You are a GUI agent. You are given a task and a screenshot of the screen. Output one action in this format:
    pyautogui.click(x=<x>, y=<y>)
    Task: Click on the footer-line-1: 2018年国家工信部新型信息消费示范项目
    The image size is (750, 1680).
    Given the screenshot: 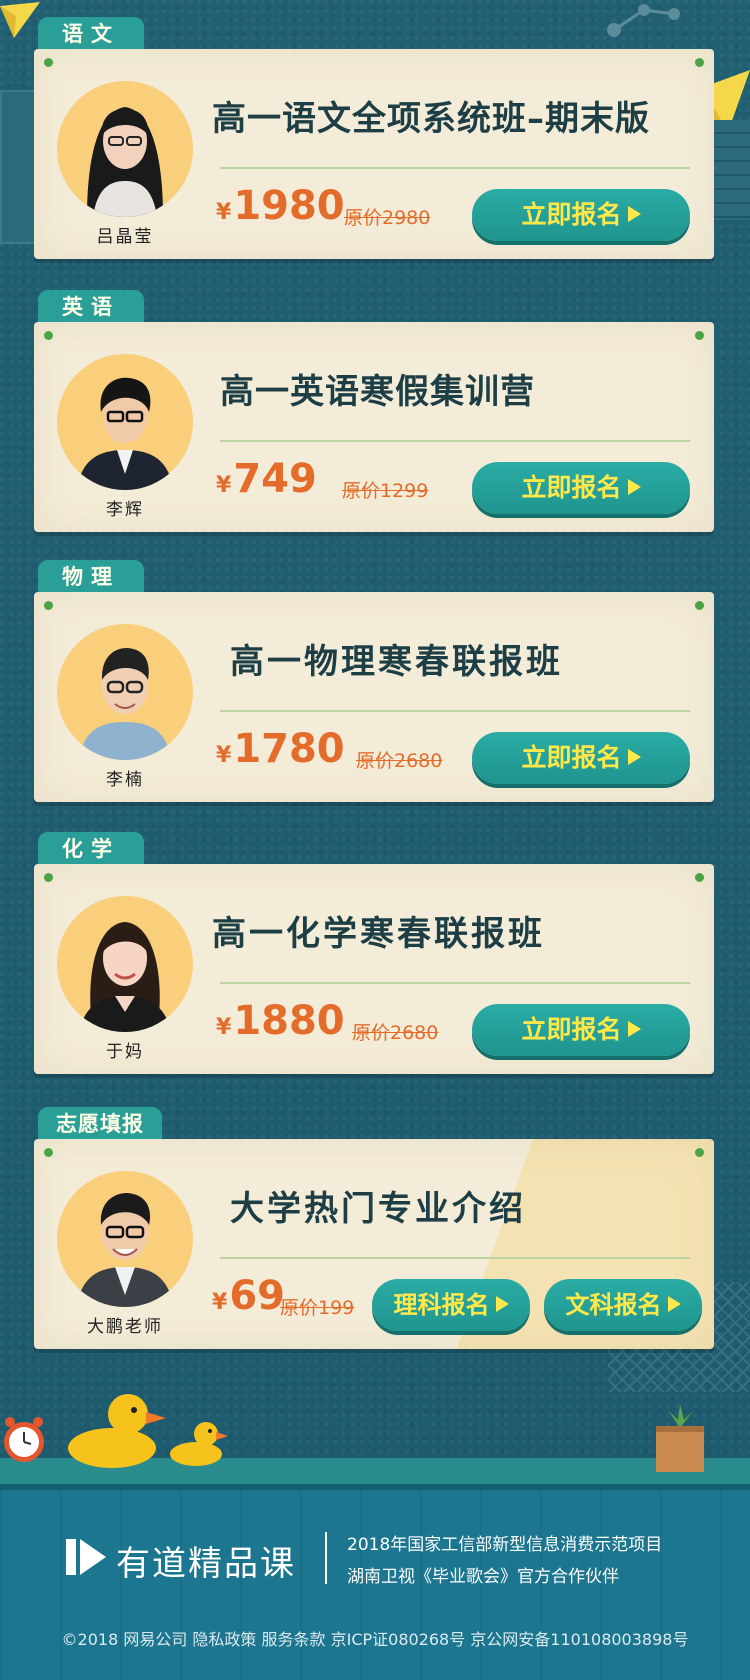 What is the action you would take?
    pyautogui.click(x=505, y=1545)
    